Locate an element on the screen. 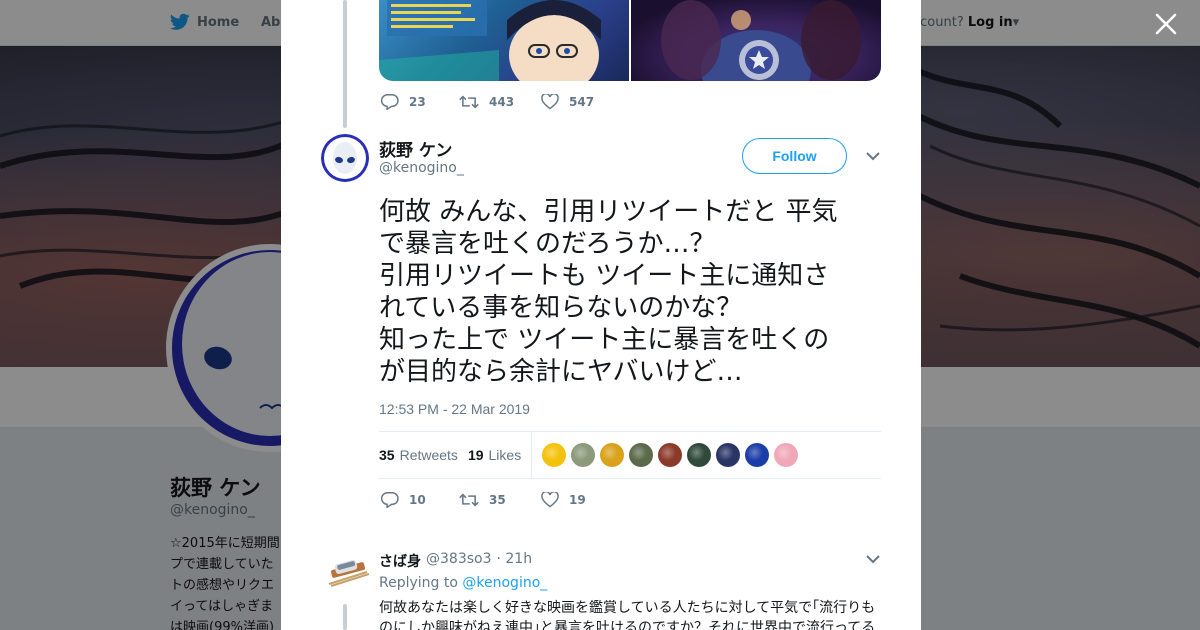 This screenshot has width=1200, height=630. reply-button: 23 is located at coordinates (420, 102).